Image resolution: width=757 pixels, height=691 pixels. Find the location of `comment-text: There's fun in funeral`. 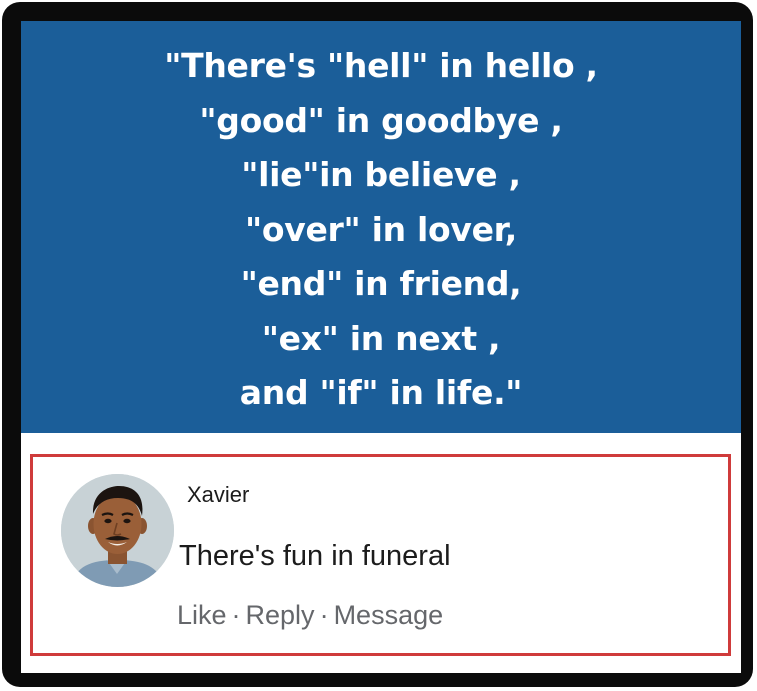

comment-text: There's fun in funeral is located at coordinates (315, 556).